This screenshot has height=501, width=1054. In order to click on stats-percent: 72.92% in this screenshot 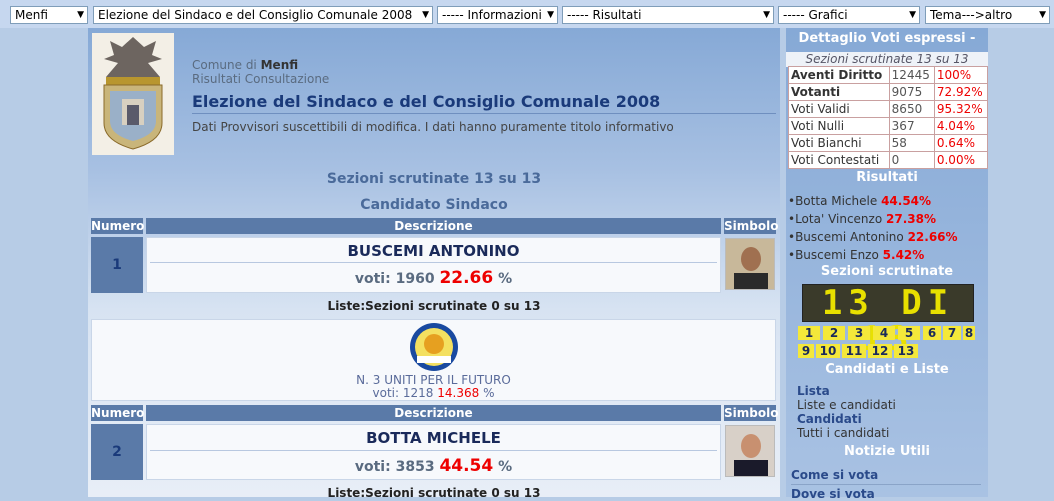, I will do `click(961, 92)`.